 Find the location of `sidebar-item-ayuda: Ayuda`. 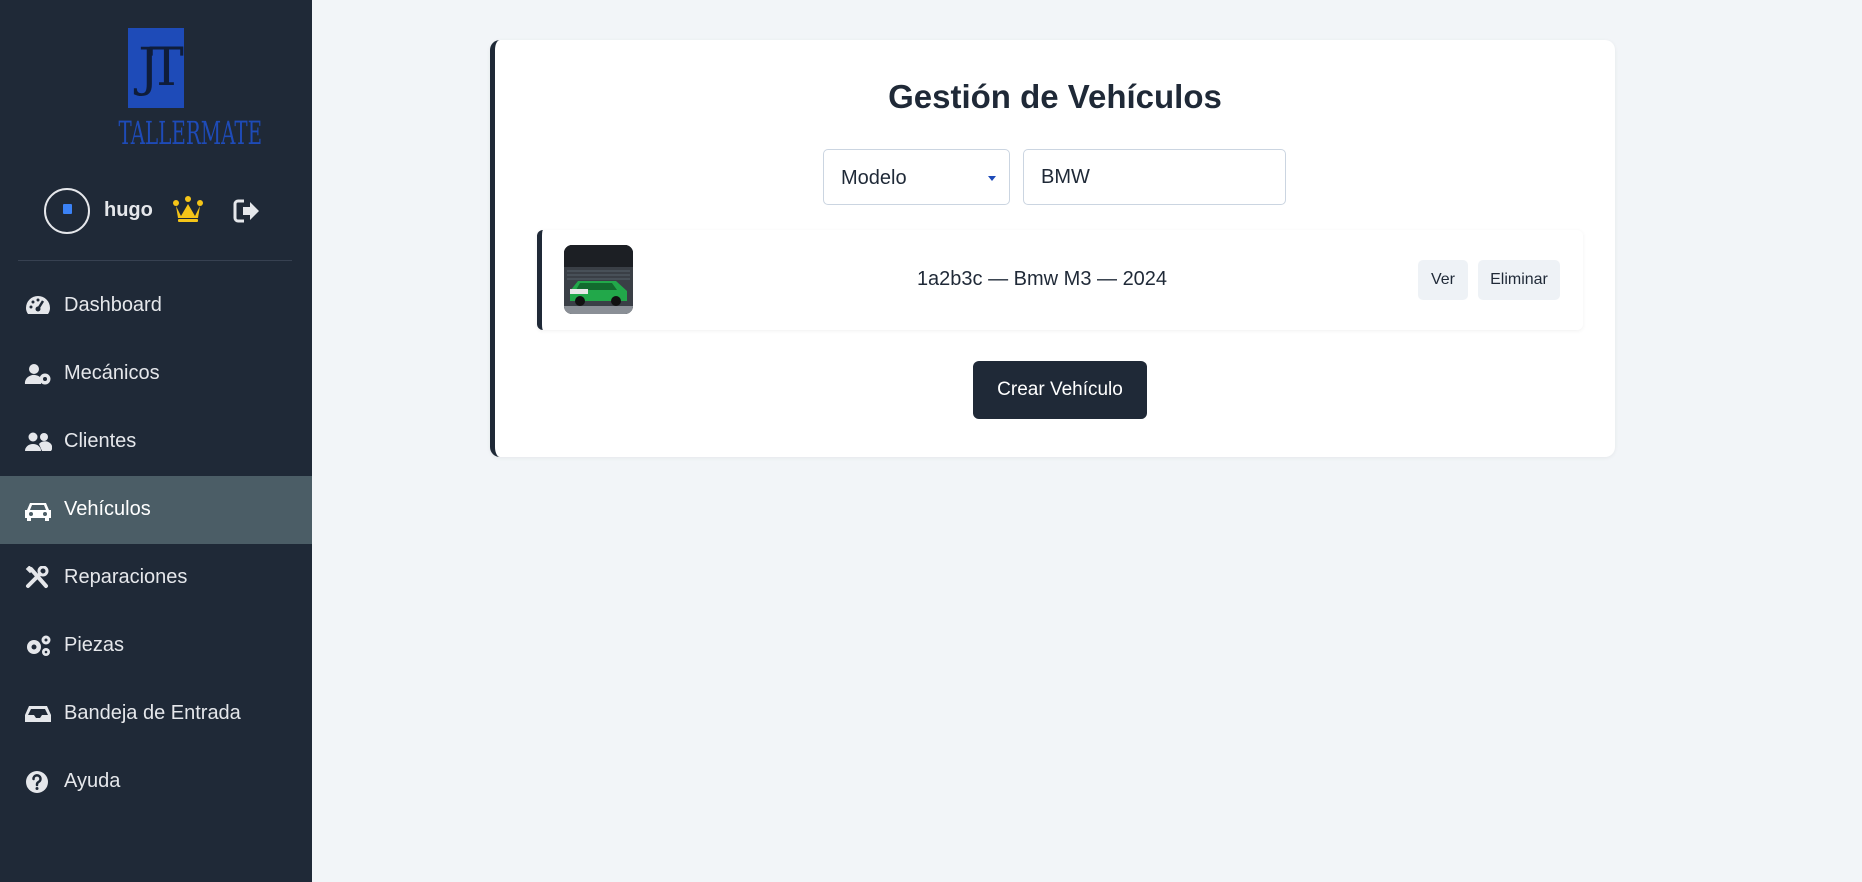

sidebar-item-ayuda: Ayuda is located at coordinates (156, 782).